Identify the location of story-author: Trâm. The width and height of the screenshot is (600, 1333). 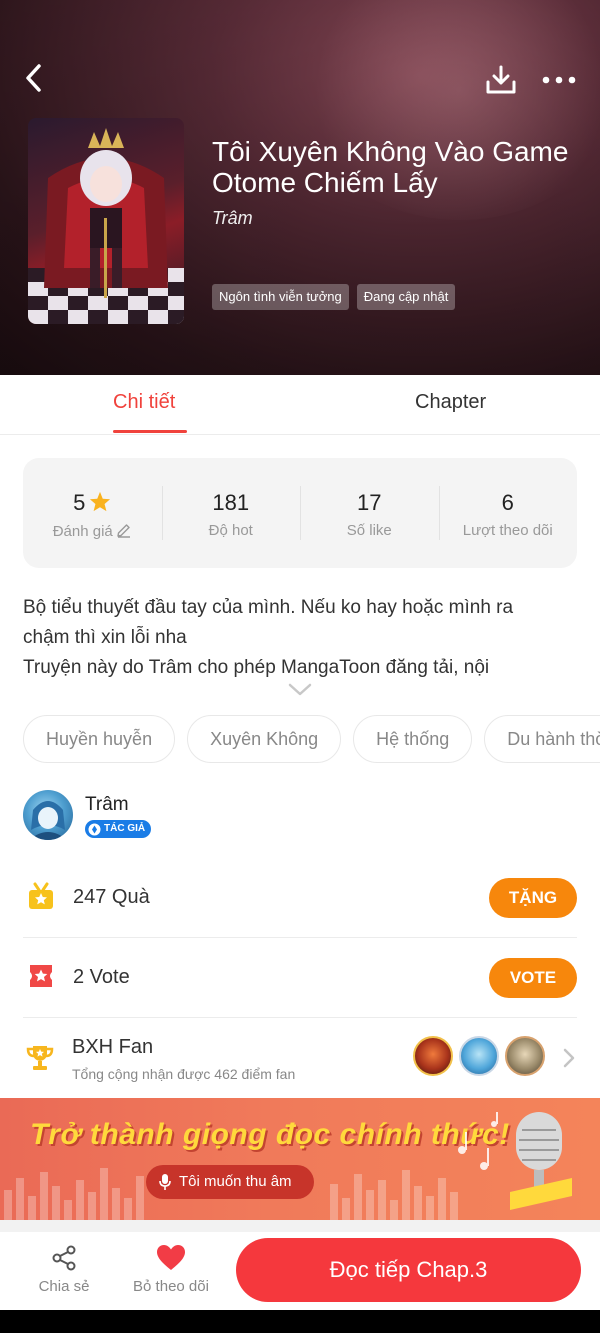
(232, 218).